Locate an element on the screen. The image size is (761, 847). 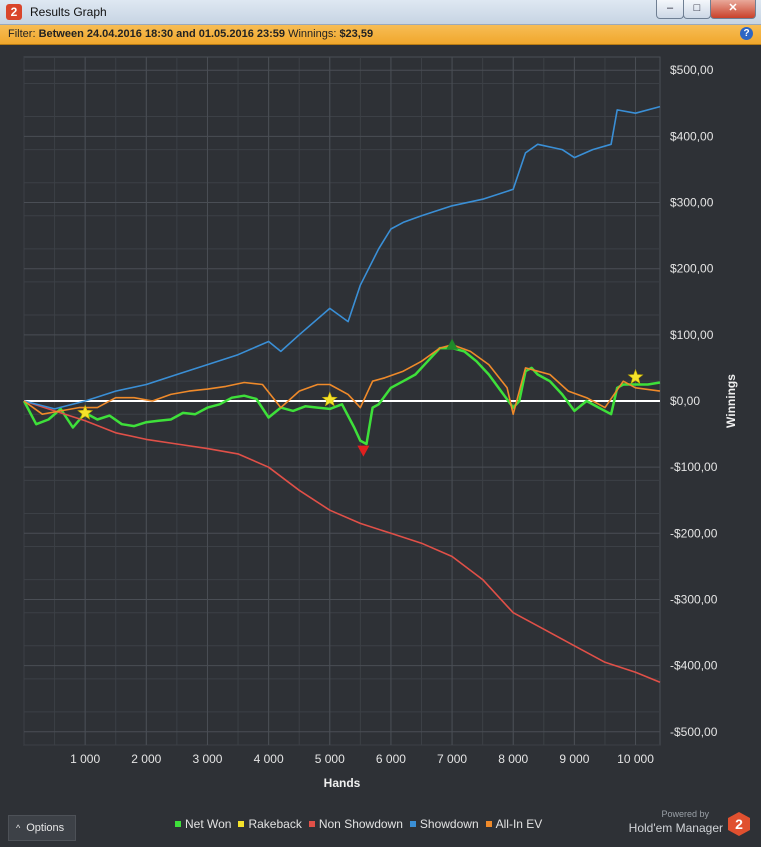
logo-badge-text: 2 is located at coordinates (739, 824).